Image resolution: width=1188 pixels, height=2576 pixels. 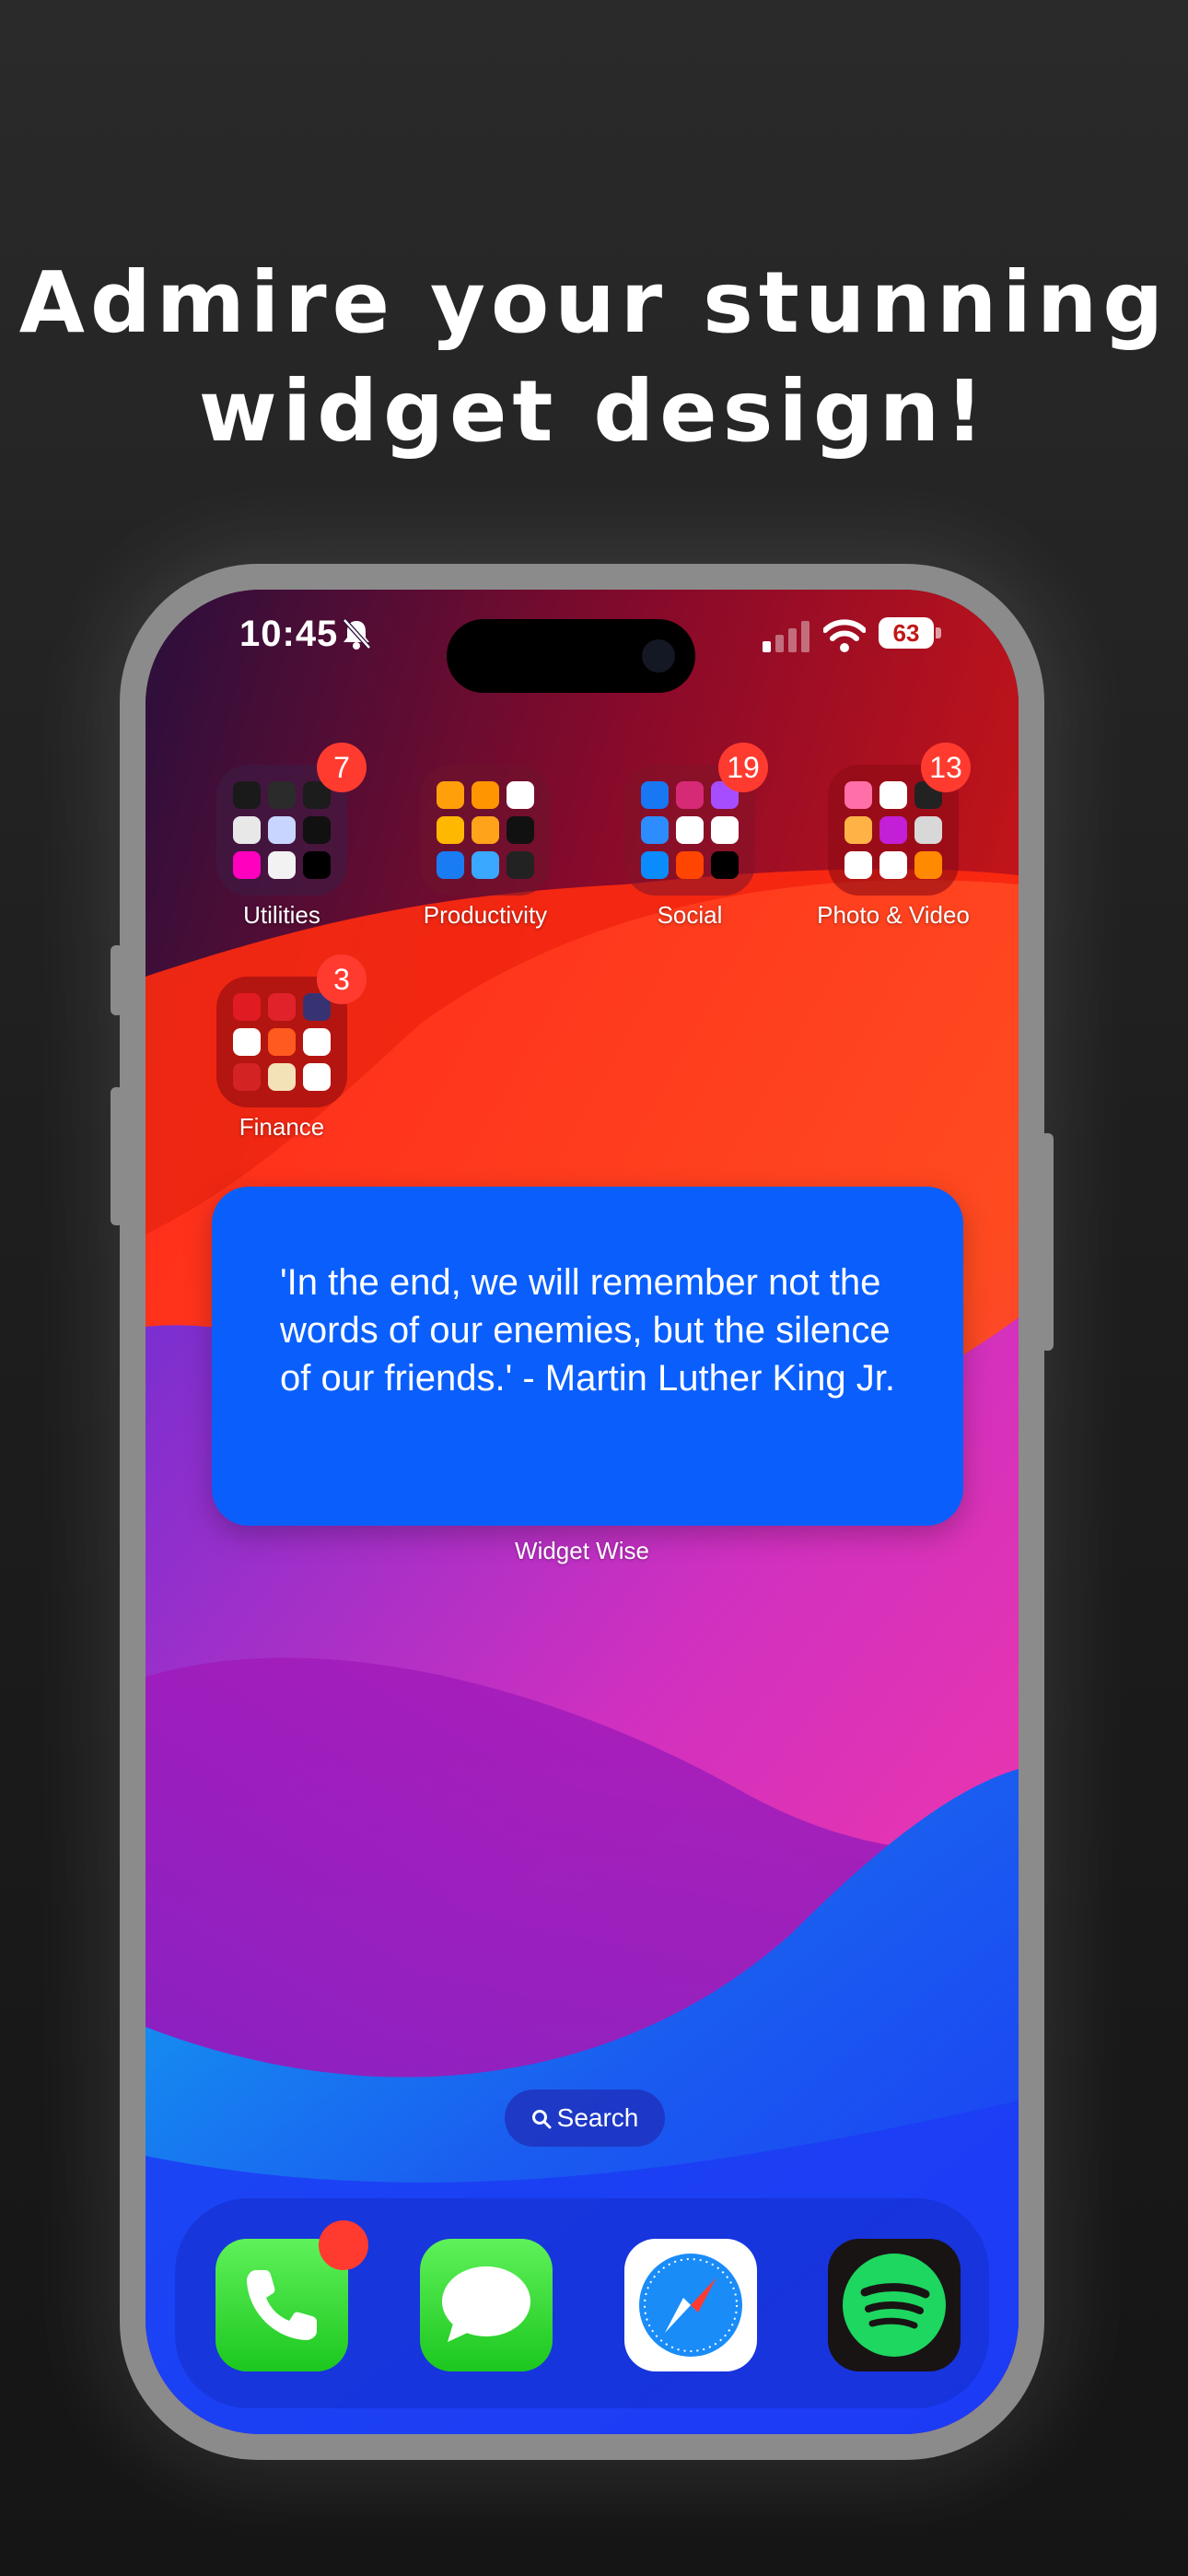 What do you see at coordinates (690, 915) in the screenshot?
I see `folder-label-social: Social` at bounding box center [690, 915].